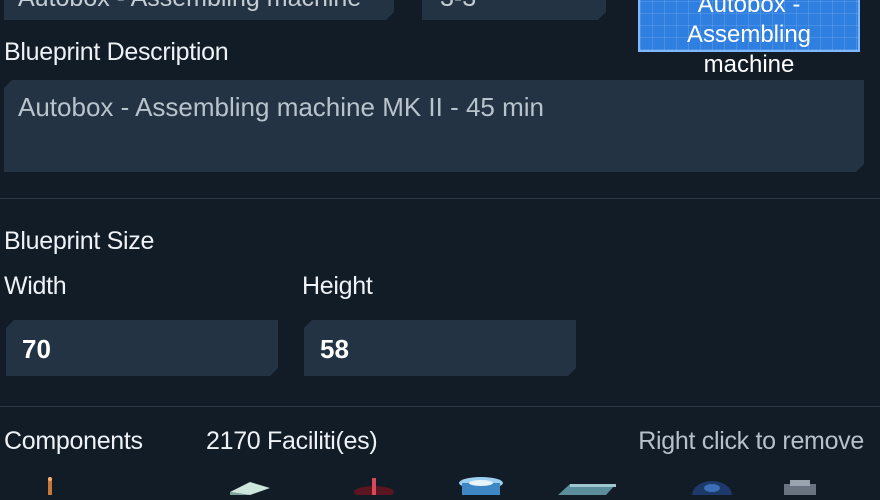  I want to click on description-label: Blueprint Description, so click(116, 52).